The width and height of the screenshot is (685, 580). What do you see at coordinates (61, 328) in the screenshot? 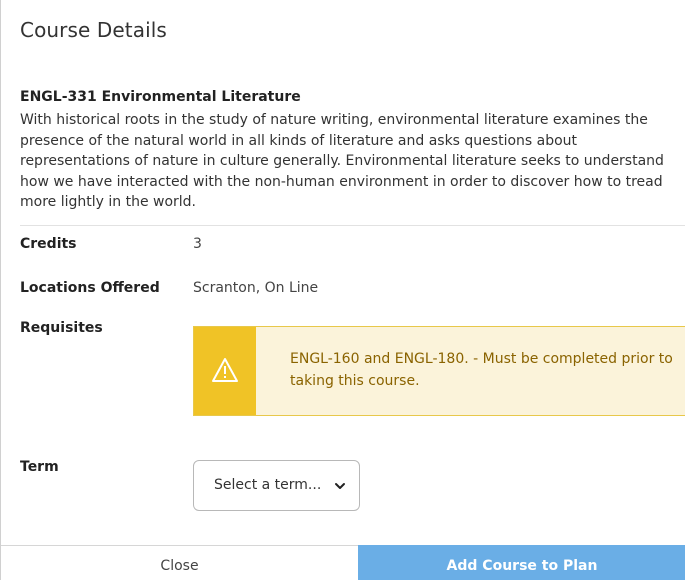
I see `requisites-label: Requisites` at bounding box center [61, 328].